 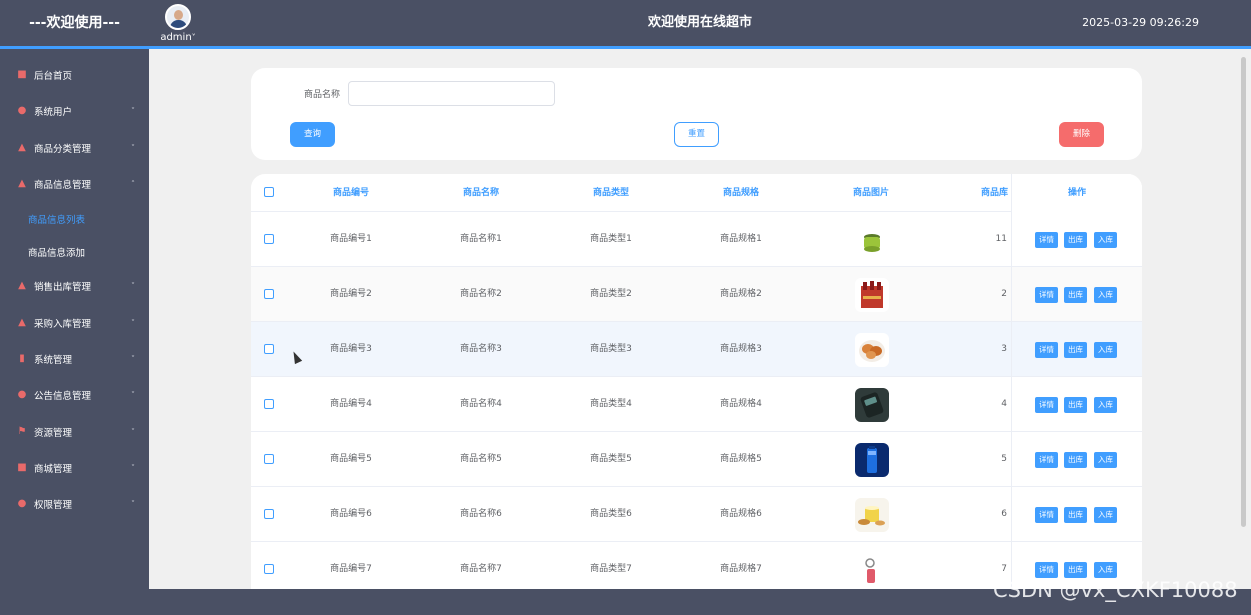 I want to click on sidebar-item-label: 商城管理, so click(x=53, y=469).